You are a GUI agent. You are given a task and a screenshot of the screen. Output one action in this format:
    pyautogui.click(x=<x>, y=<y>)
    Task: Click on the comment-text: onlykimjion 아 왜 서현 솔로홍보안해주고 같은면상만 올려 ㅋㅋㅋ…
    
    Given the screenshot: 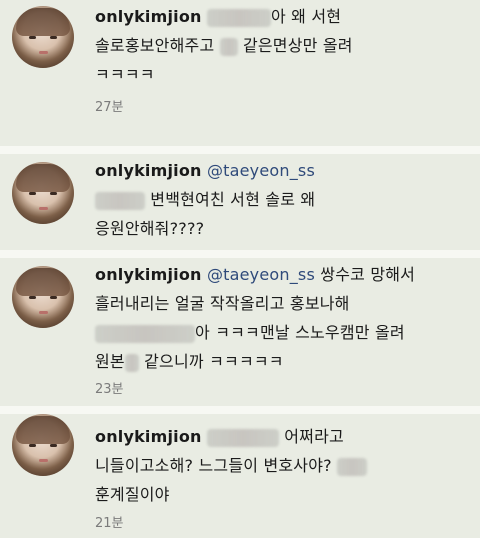 What is the action you would take?
    pyautogui.click(x=224, y=45)
    